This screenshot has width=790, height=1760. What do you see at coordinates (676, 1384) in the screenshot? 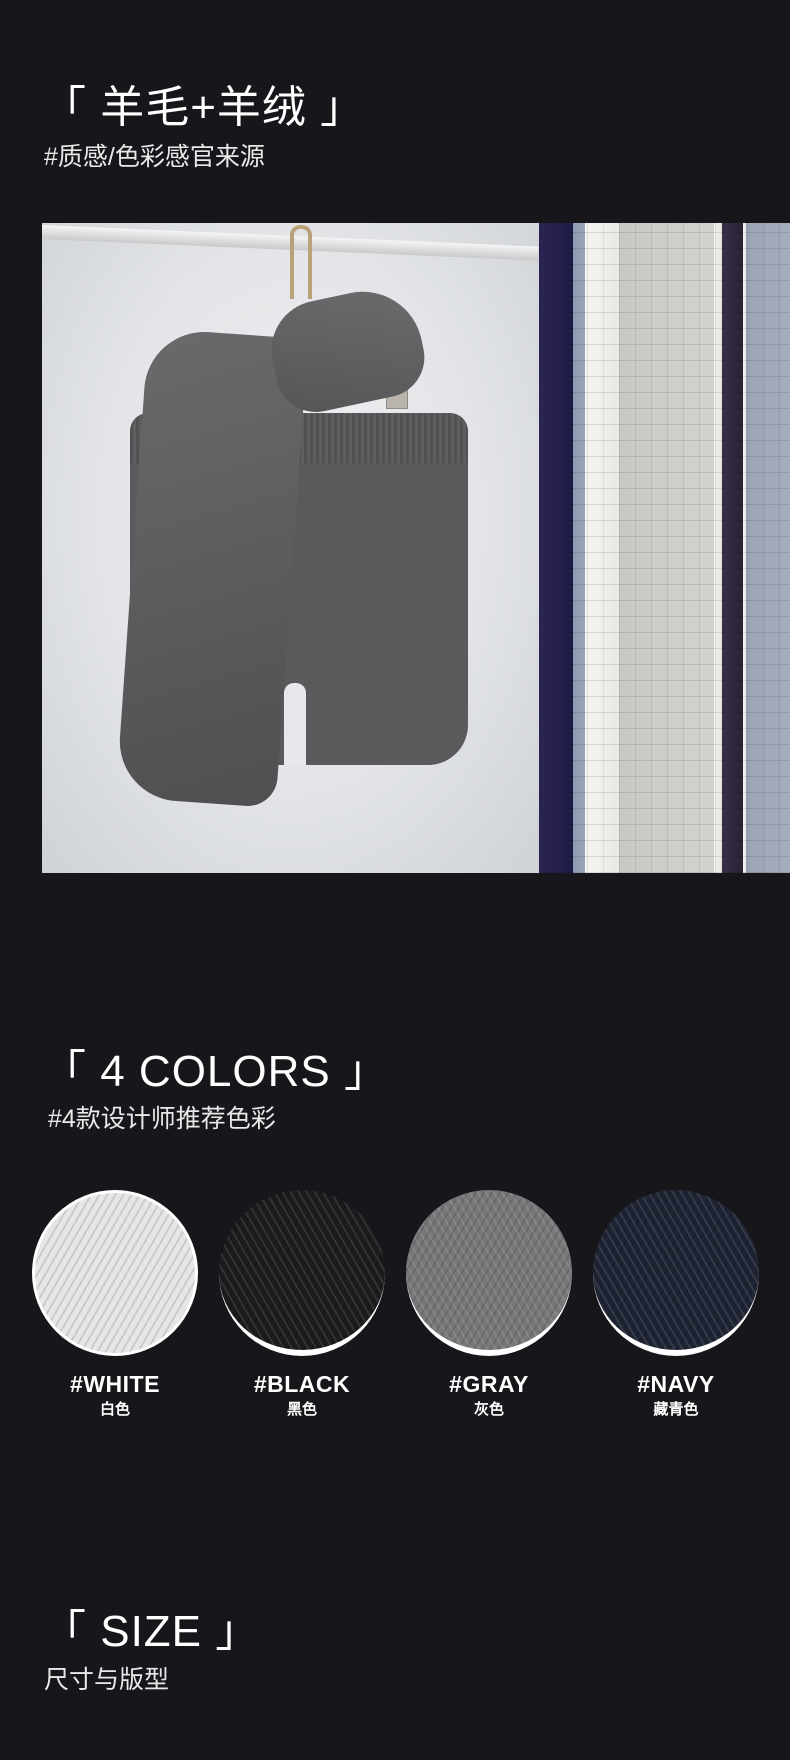
I see `color-name-en: #NAVY` at bounding box center [676, 1384].